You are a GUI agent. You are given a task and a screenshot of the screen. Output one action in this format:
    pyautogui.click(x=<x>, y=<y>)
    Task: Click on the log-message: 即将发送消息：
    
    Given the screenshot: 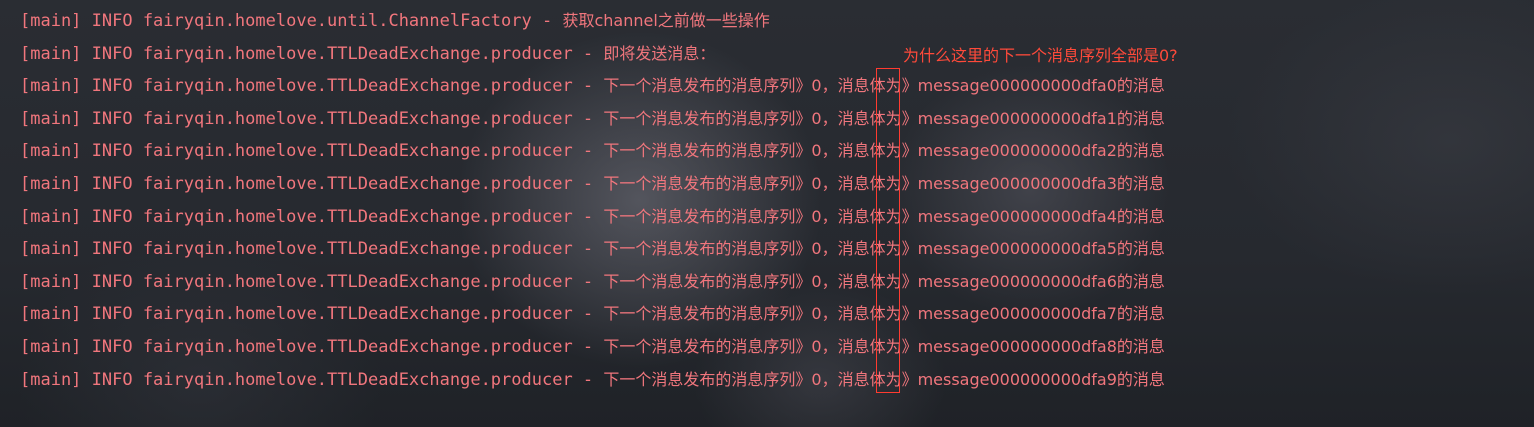 What is the action you would take?
    pyautogui.click(x=659, y=53)
    